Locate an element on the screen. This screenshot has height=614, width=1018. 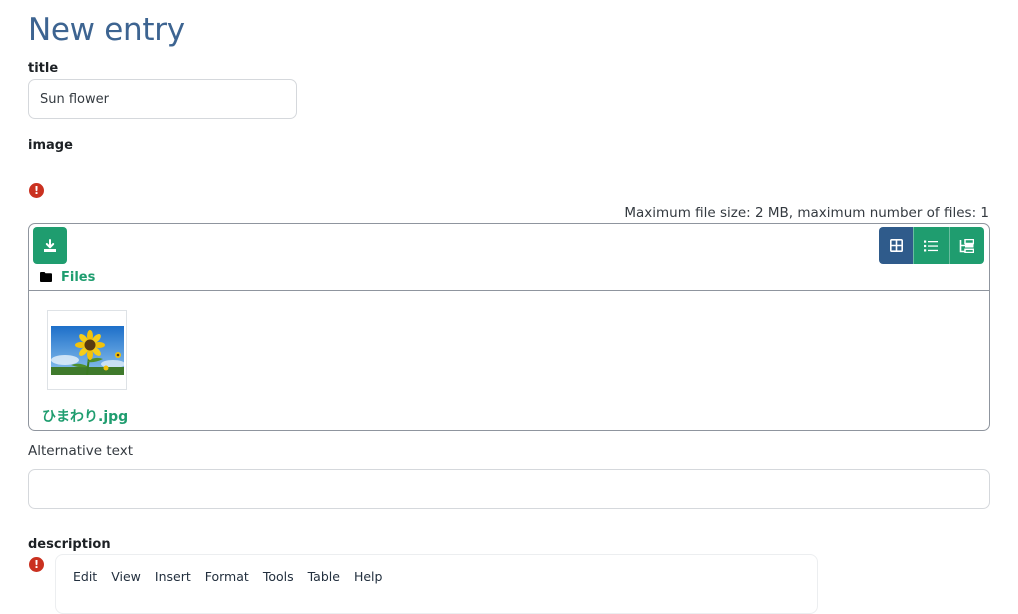
rich-text-editor: Edit View Insert Format Tools Table Help is located at coordinates (436, 584).